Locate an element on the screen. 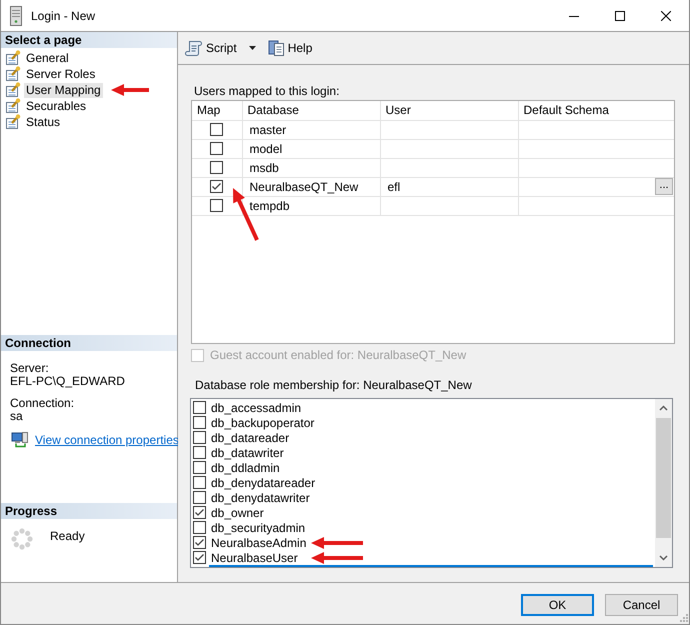 The image size is (690, 625). scrollbar is located at coordinates (663, 483).